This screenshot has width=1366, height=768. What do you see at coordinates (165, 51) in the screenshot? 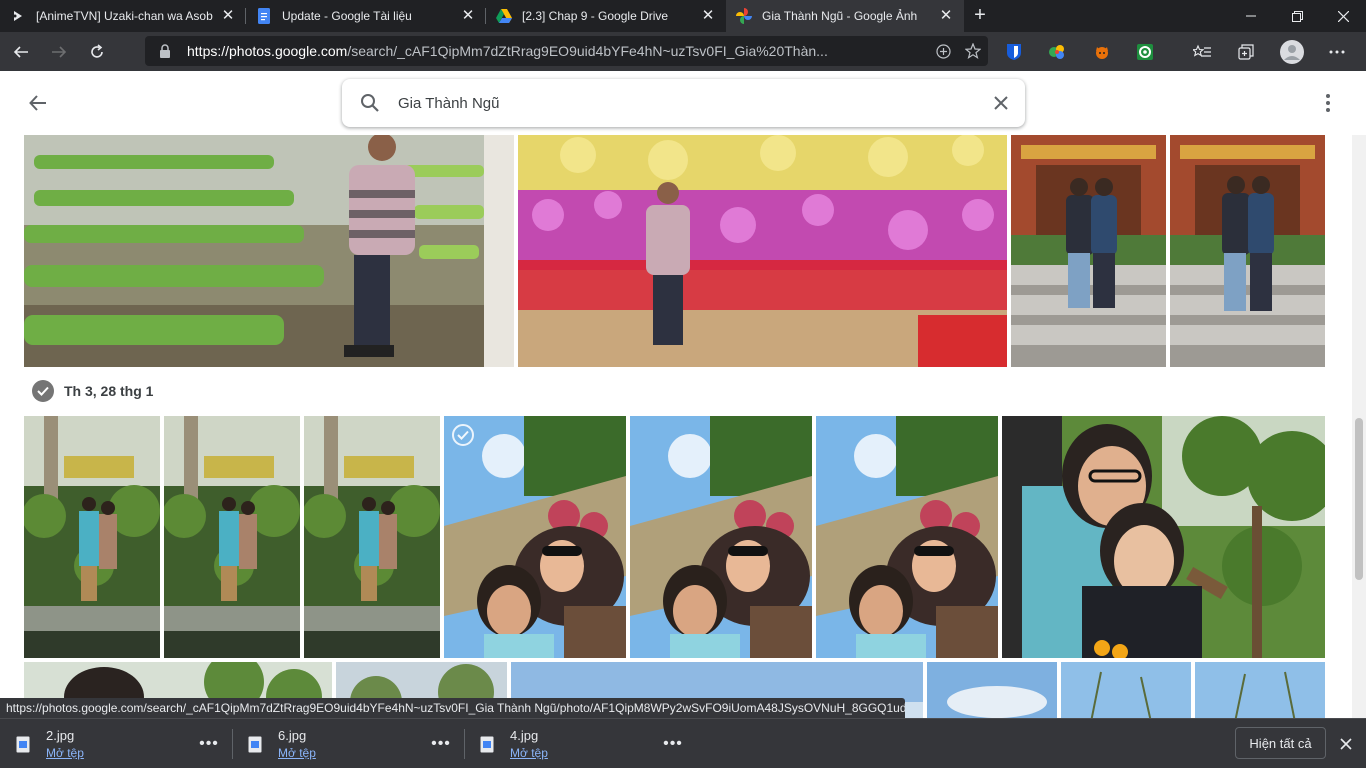
I see `lock-icon` at bounding box center [165, 51].